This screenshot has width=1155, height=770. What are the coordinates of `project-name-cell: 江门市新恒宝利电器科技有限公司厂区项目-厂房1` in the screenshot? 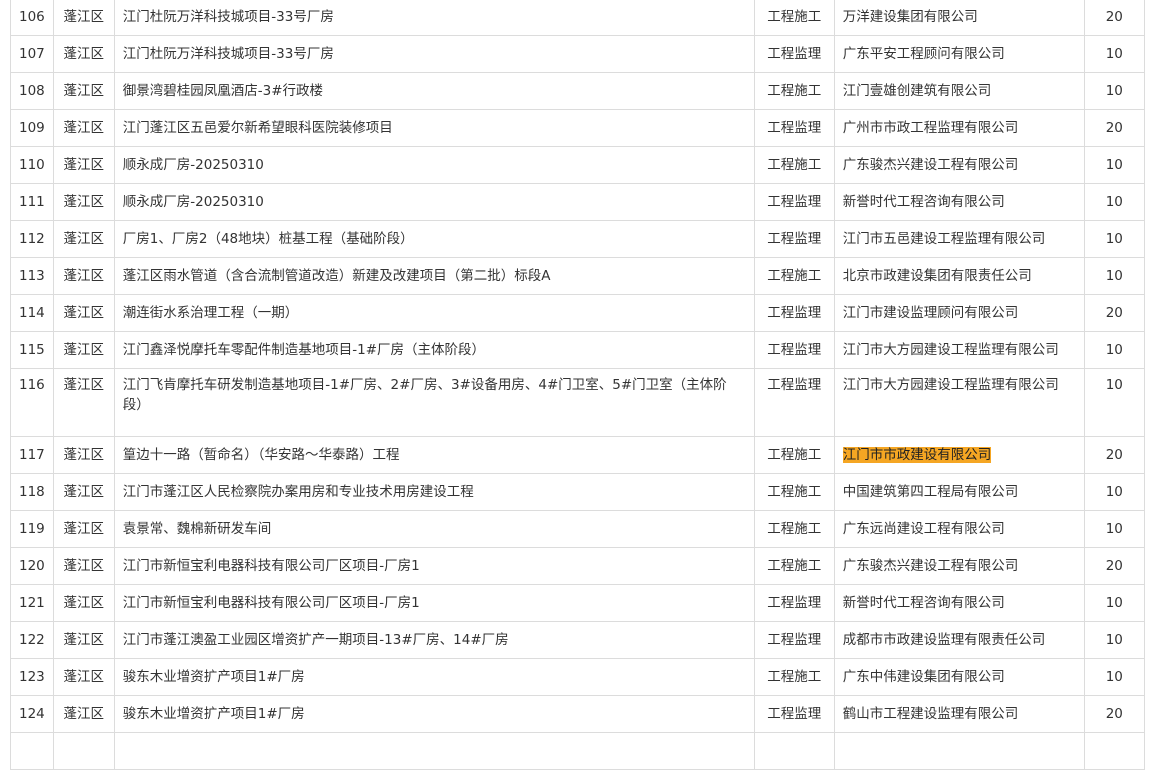 It's located at (434, 566).